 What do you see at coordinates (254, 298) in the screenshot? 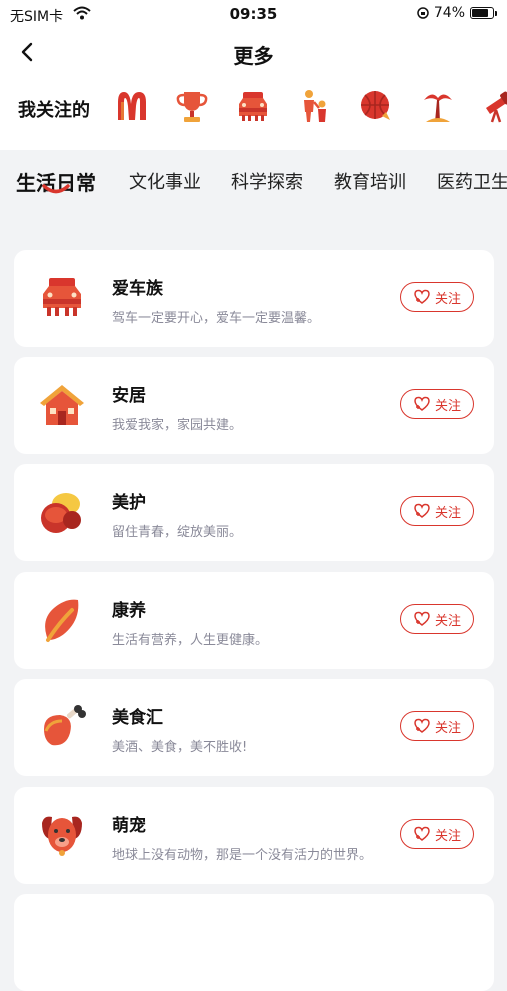
I see `category-card-car: 爱车族 驾车一定要开心，爱车一定要温馨。 关注` at bounding box center [254, 298].